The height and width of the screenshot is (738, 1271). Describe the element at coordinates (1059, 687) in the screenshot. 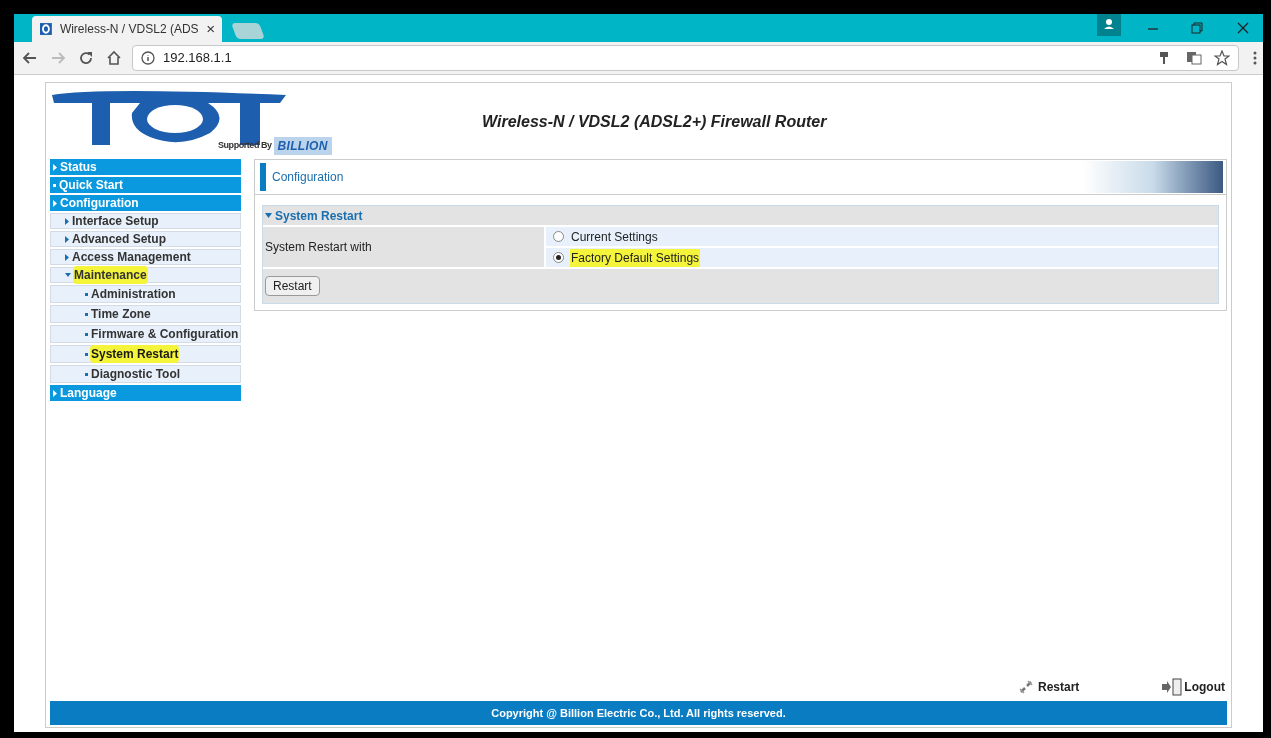

I see `restart-link: Restart` at that location.